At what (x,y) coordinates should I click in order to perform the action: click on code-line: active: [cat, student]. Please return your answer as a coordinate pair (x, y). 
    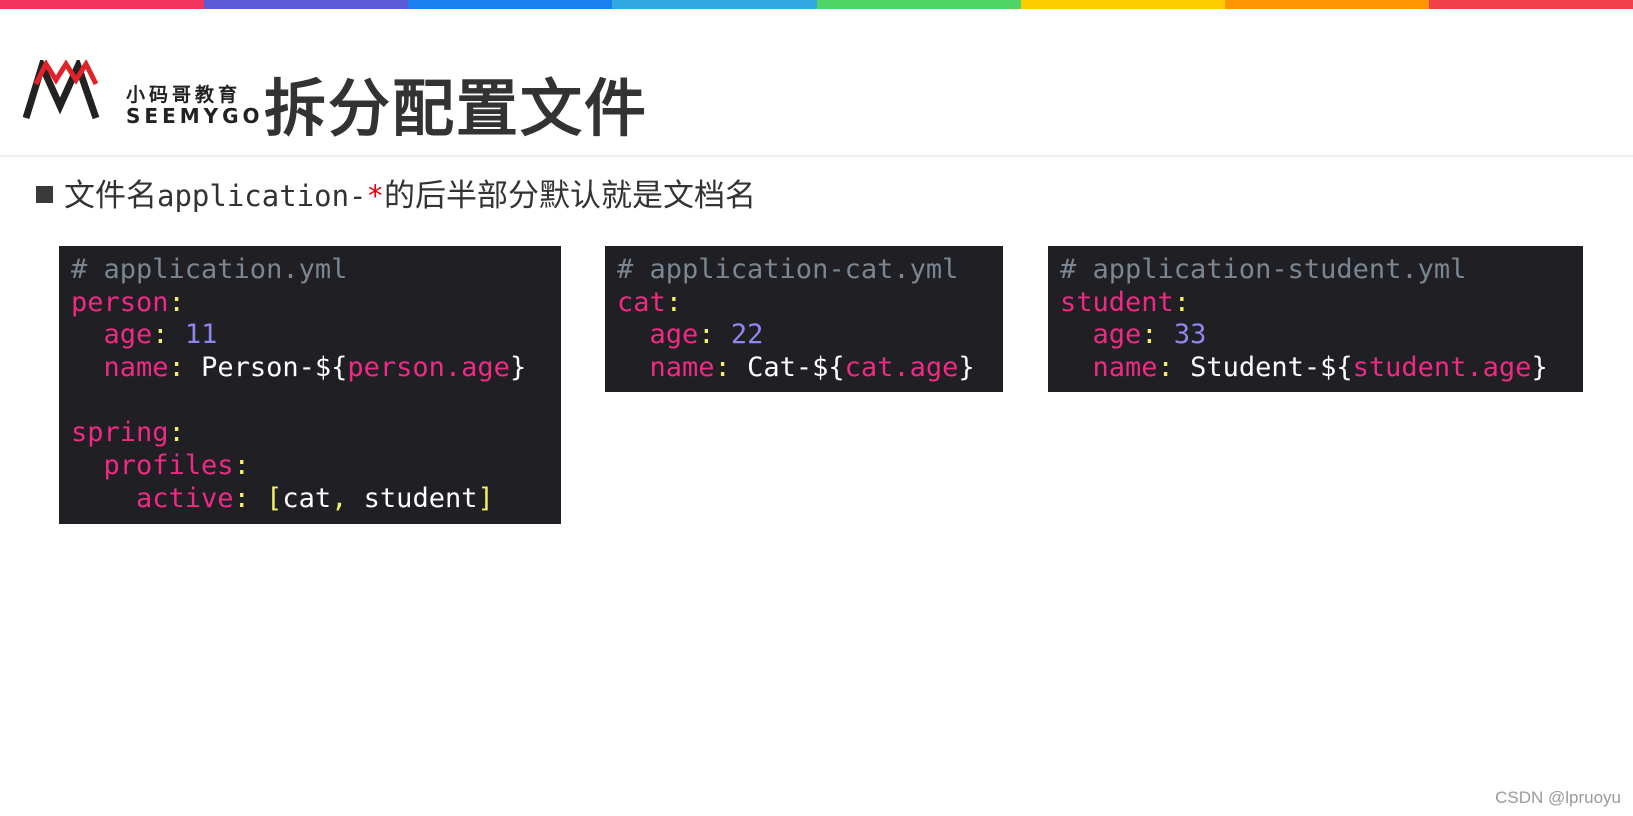
    Looking at the image, I should click on (316, 499).